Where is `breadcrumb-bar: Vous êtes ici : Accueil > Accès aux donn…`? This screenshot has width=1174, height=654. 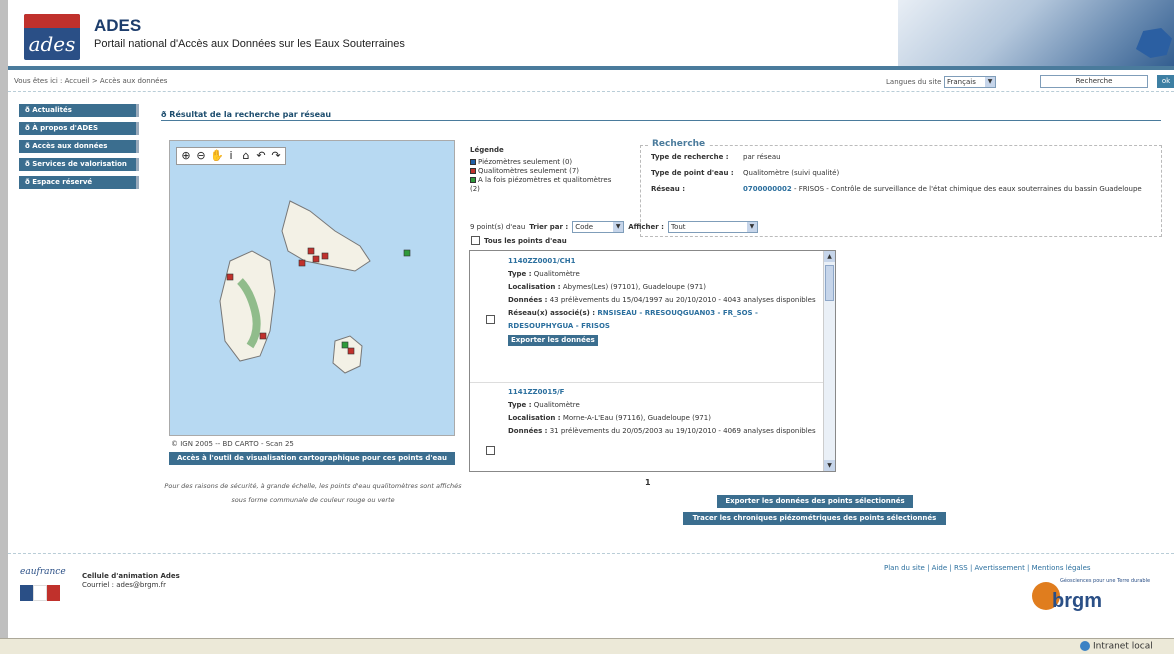
breadcrumb-bar: Vous êtes ici : Accueil > Accès aux donn… is located at coordinates (591, 81).